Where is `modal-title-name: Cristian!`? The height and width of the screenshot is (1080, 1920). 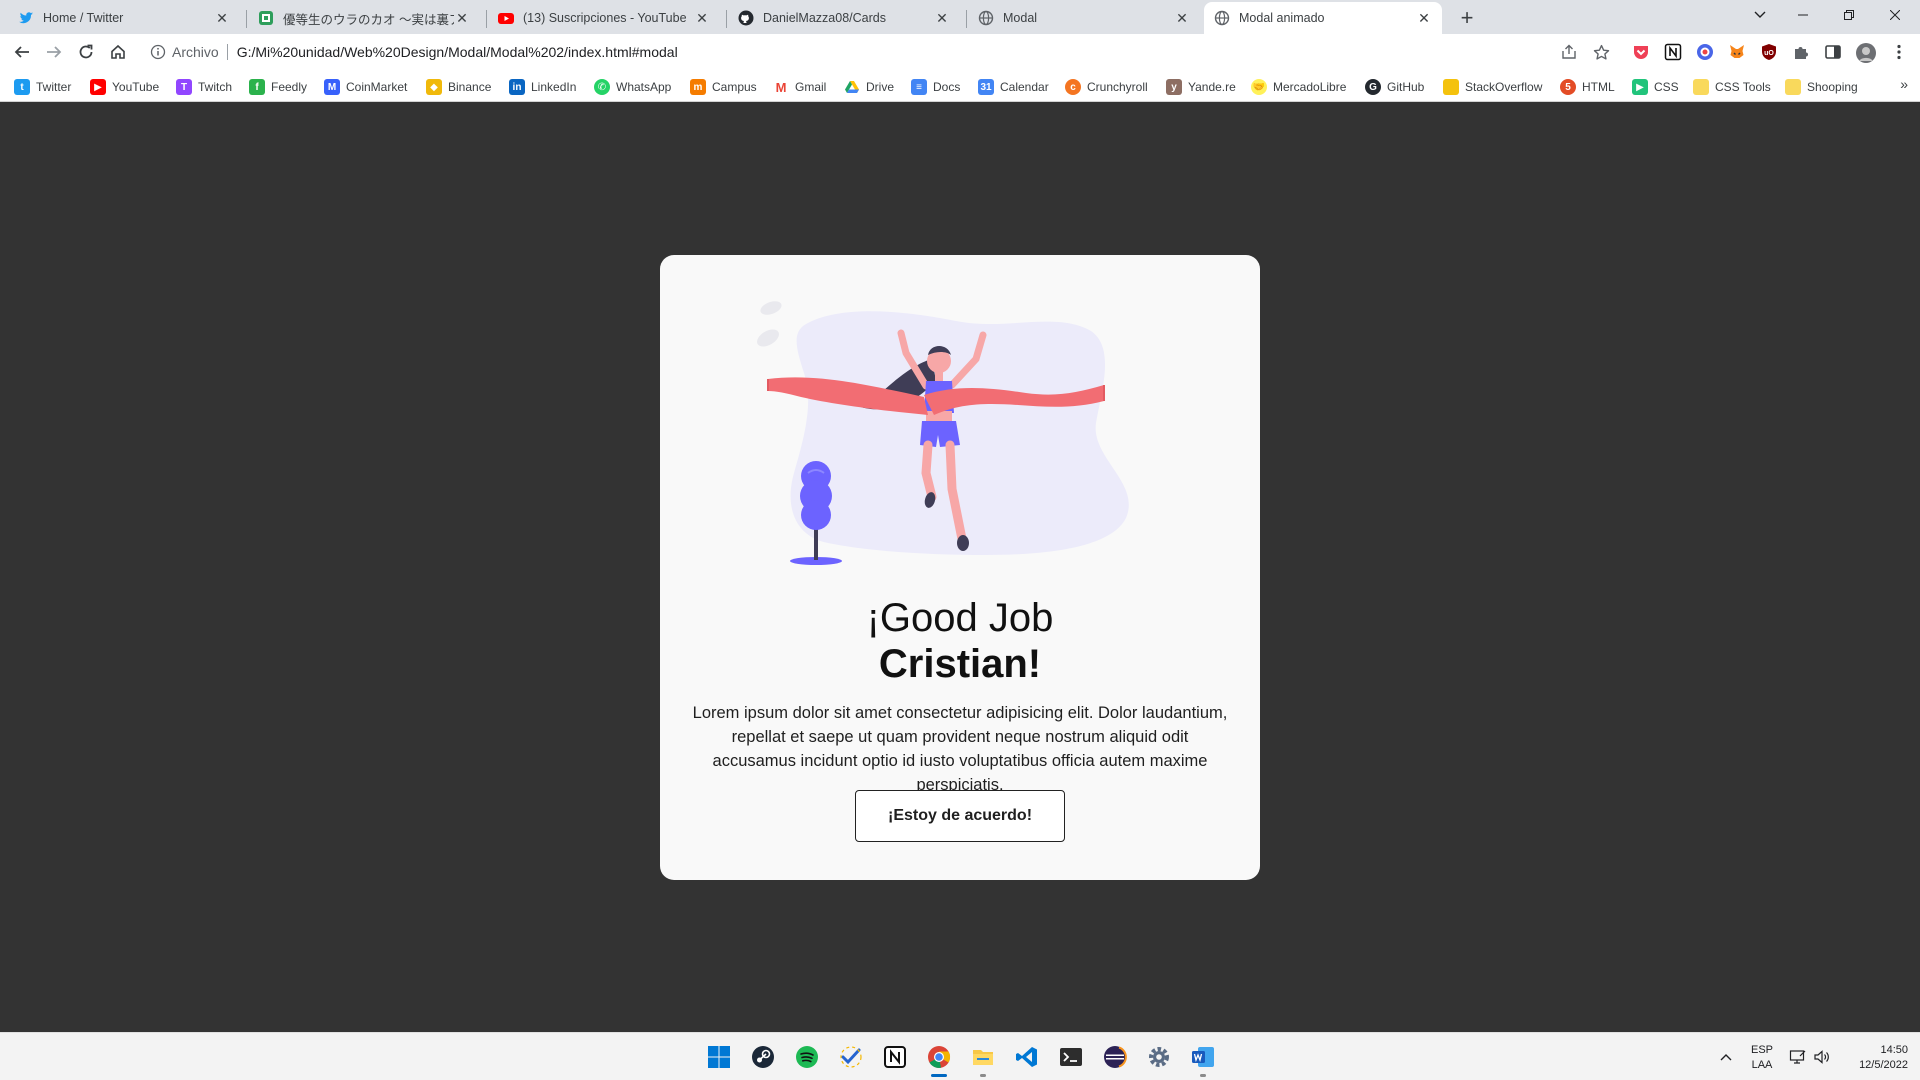
modal-title-name: Cristian! is located at coordinates (960, 664).